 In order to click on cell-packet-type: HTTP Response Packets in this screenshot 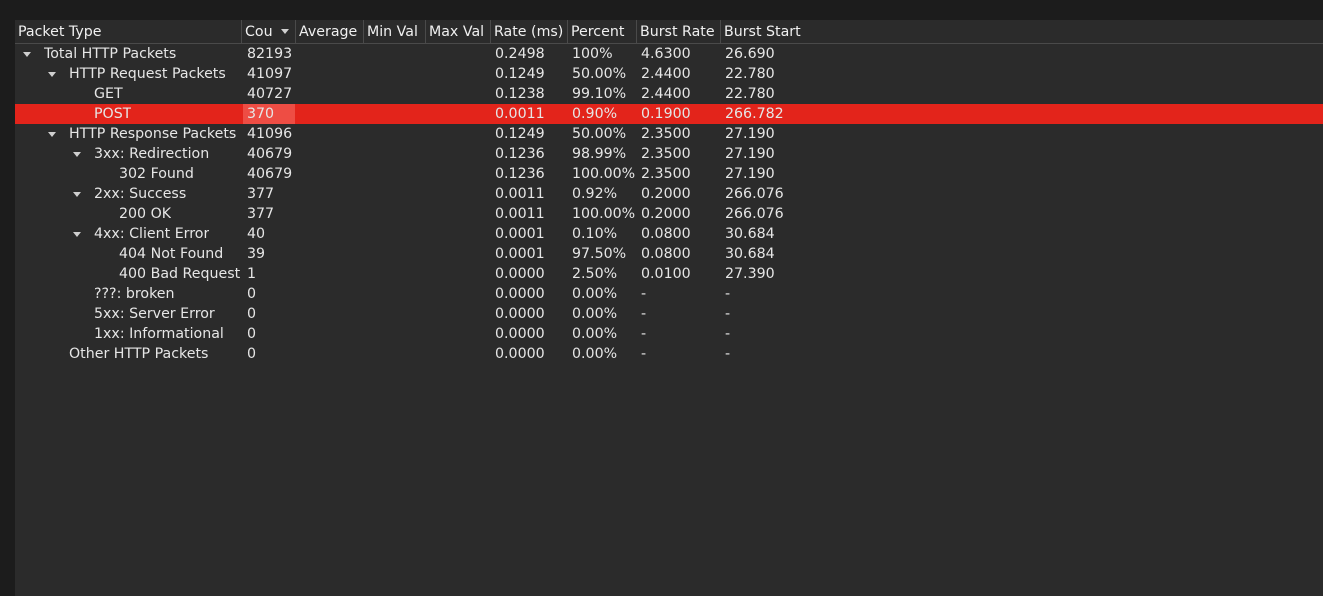, I will do `click(153, 134)`.